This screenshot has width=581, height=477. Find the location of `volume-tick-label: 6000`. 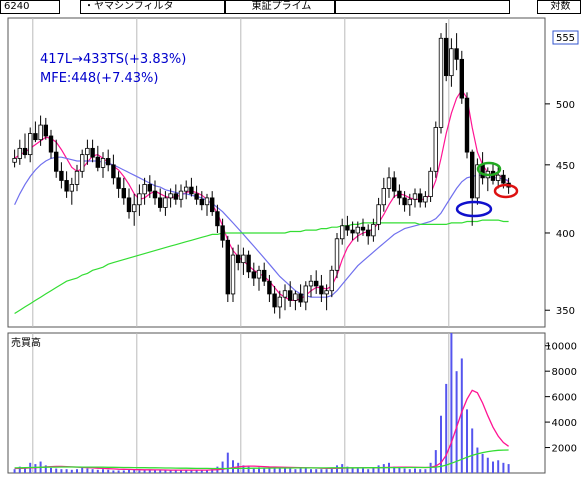

volume-tick-label: 6000 is located at coordinates (564, 398).